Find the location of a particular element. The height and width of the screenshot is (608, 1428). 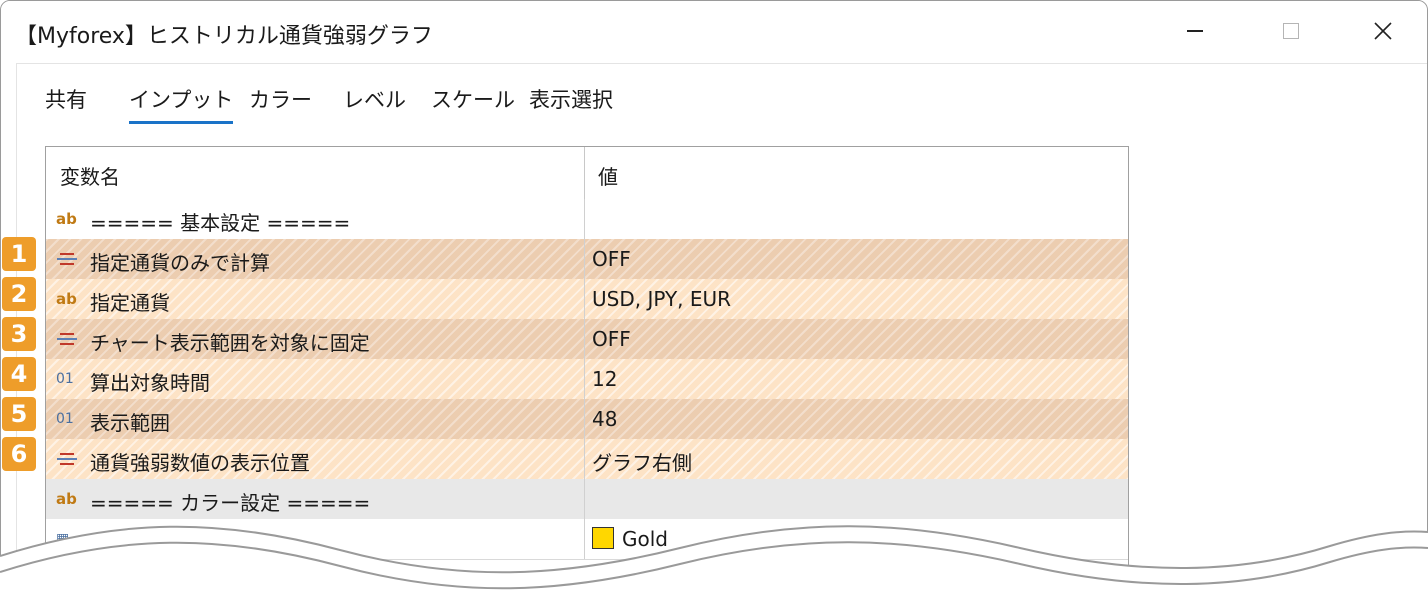

minimize-button is located at coordinates (1195, 31).